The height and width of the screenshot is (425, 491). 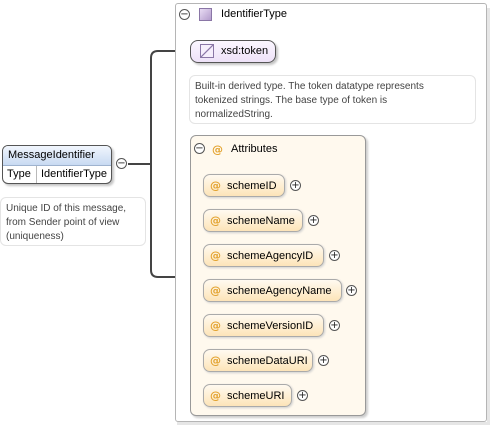 What do you see at coordinates (20, 174) in the screenshot?
I see `element-type-key: Type` at bounding box center [20, 174].